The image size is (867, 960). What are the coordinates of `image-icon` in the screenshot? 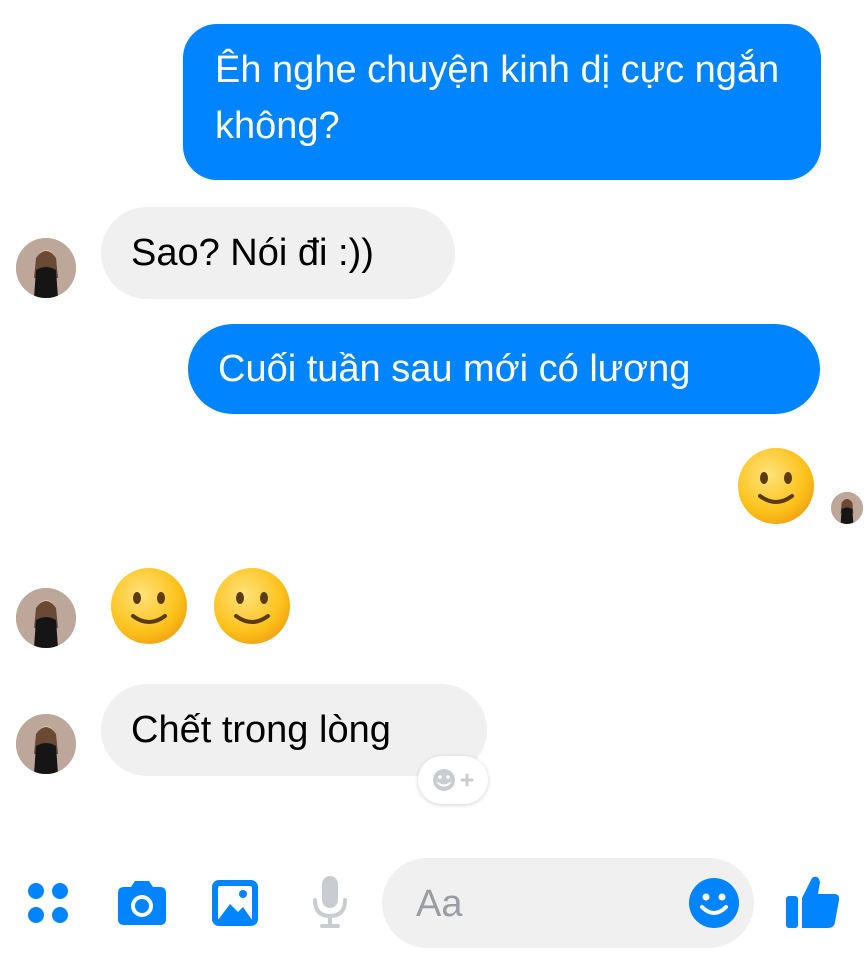 It's located at (235, 903).